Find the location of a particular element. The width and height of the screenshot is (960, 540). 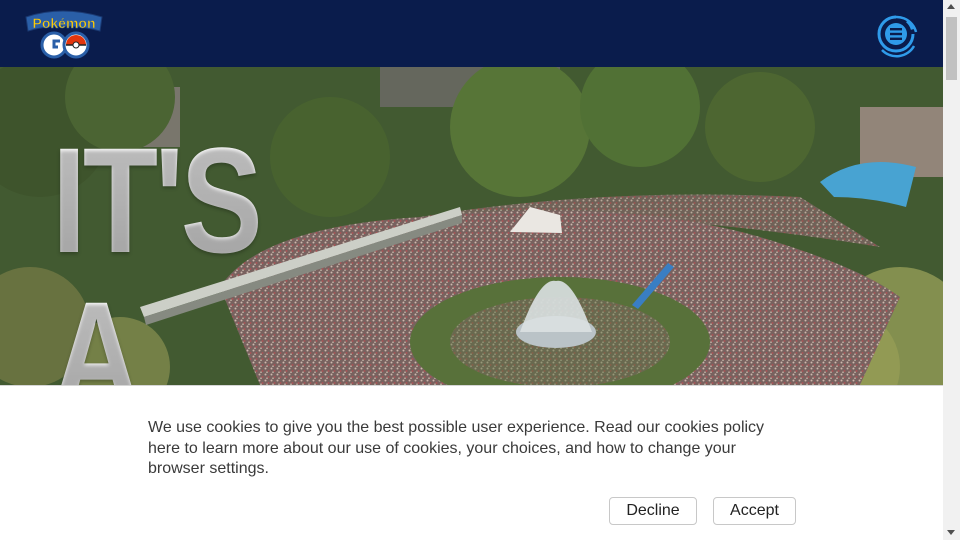

menu-ring-icon is located at coordinates (897, 36).